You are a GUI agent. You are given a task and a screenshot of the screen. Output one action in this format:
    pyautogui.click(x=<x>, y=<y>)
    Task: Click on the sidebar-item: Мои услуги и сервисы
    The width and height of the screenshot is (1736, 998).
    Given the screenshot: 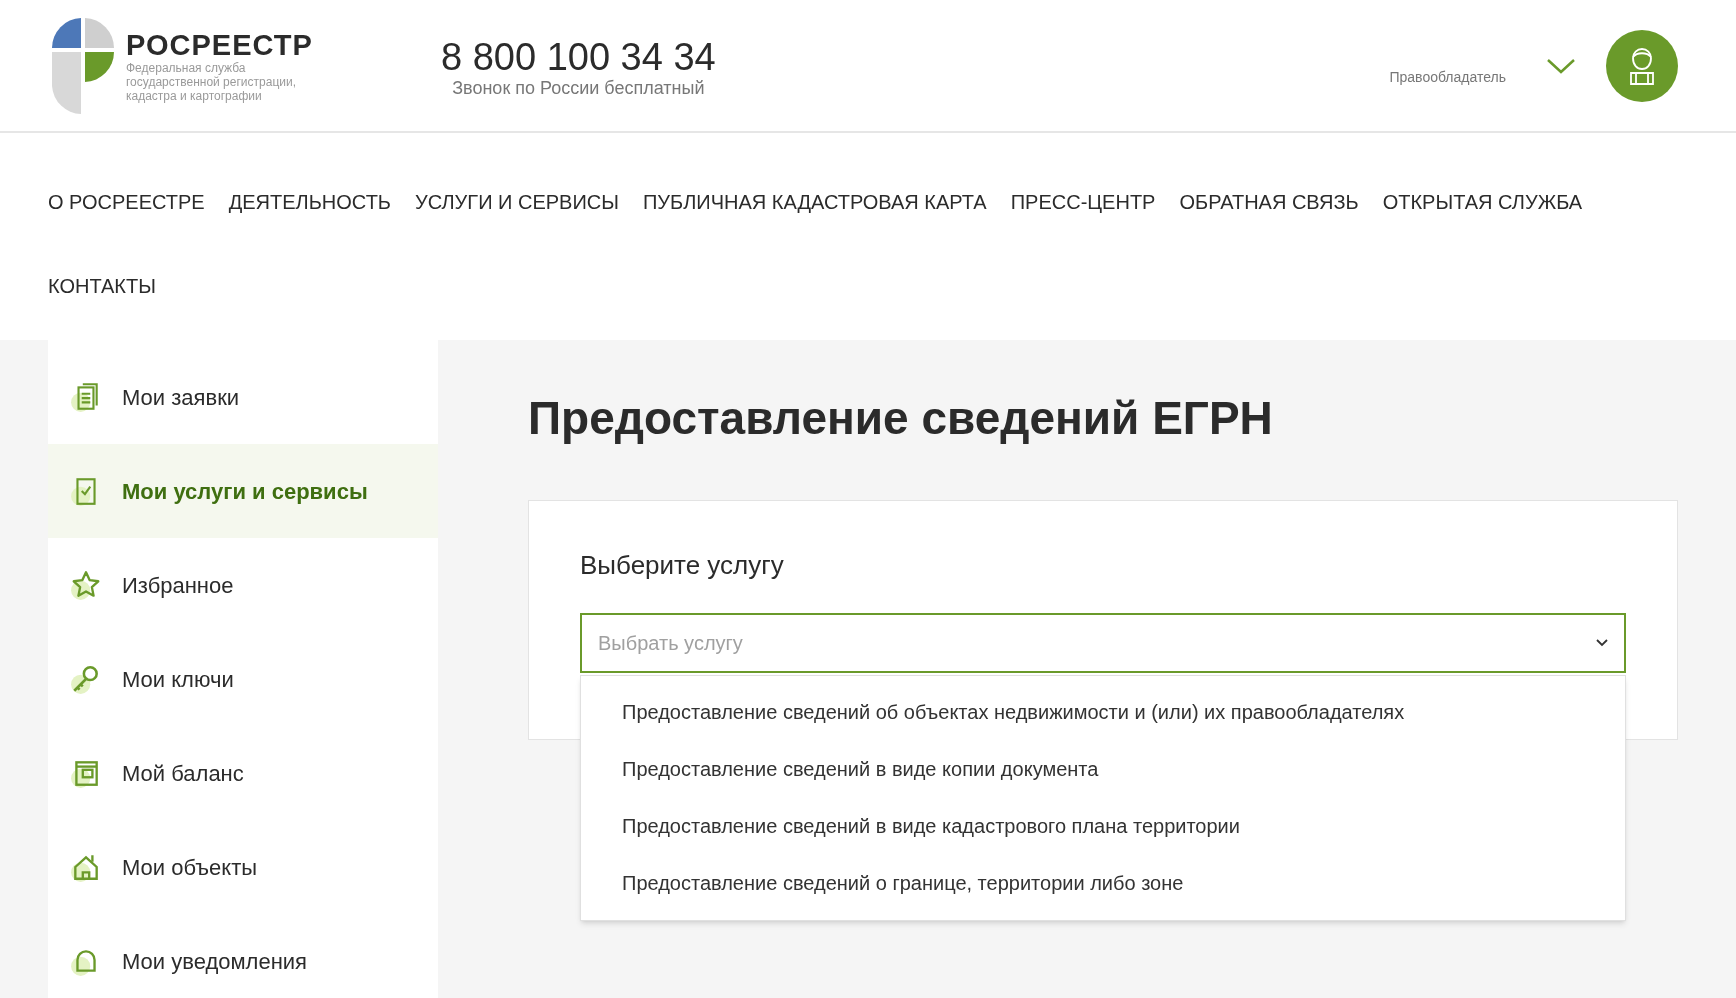 What is the action you would take?
    pyautogui.click(x=243, y=491)
    